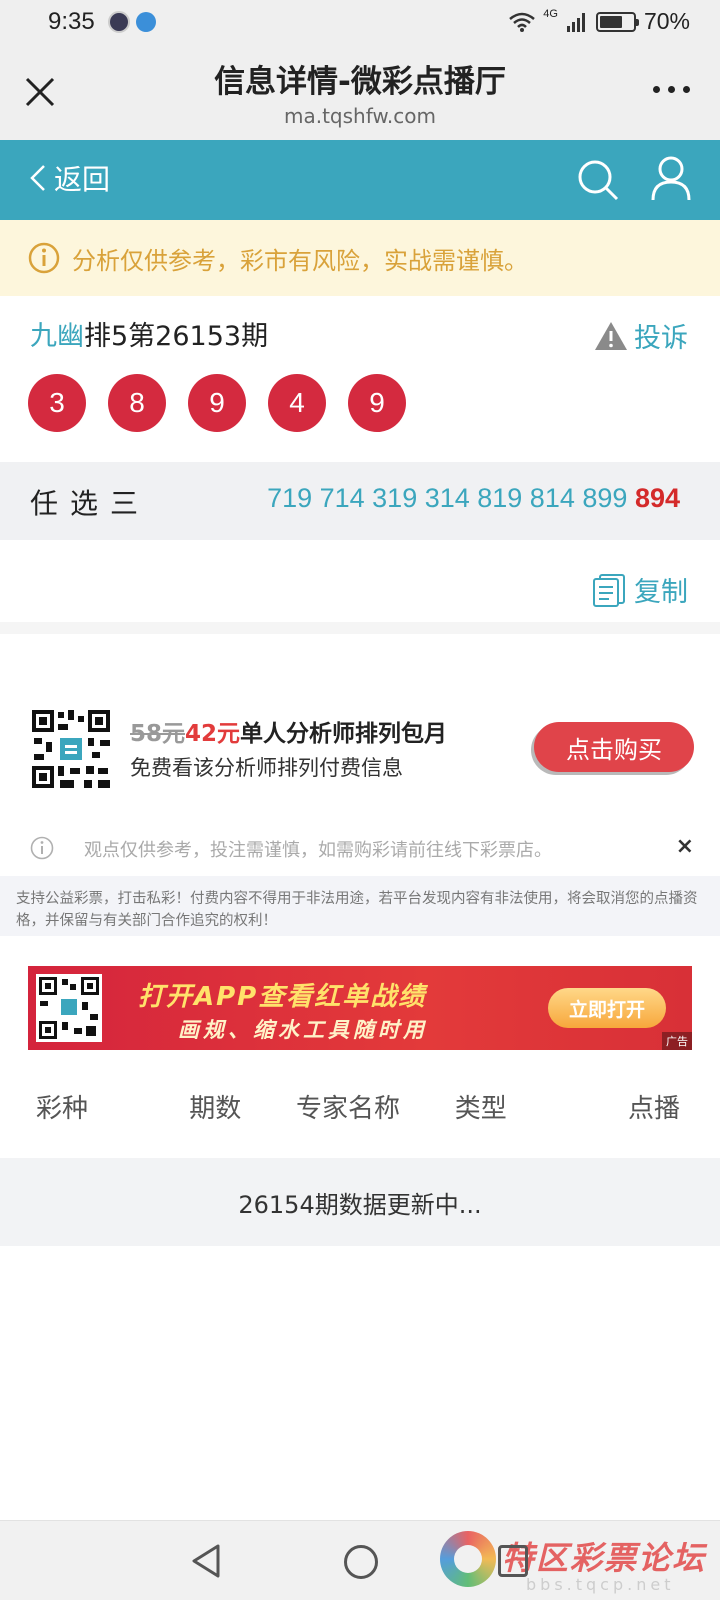 The width and height of the screenshot is (720, 1600). I want to click on table-header: 彩种 期数 专家名称 类型 点播, so click(360, 1113).